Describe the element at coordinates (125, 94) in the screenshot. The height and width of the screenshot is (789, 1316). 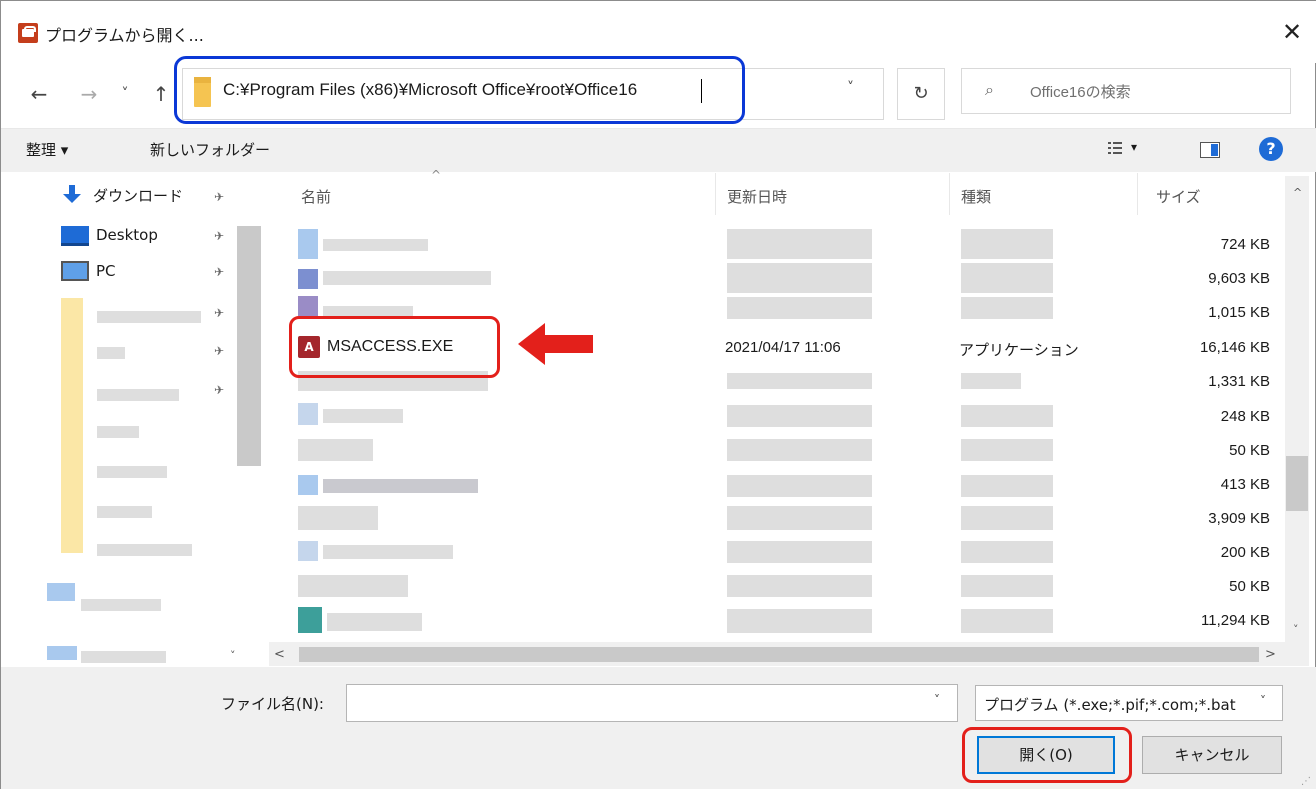
I see `history-chevron-icon: ˅` at that location.